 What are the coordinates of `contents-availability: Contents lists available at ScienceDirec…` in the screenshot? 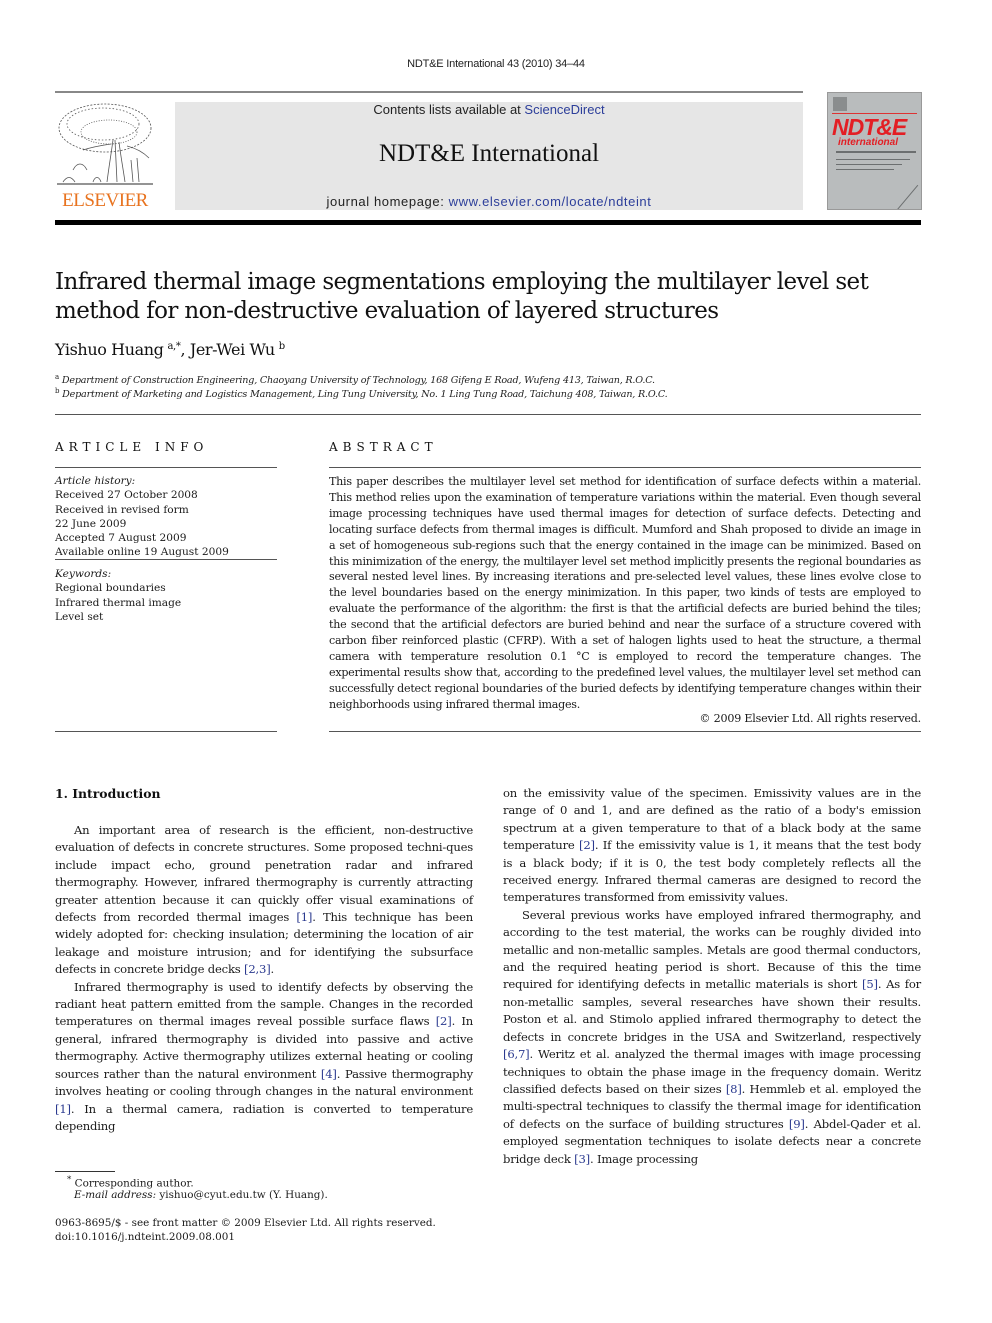 It's located at (489, 109).